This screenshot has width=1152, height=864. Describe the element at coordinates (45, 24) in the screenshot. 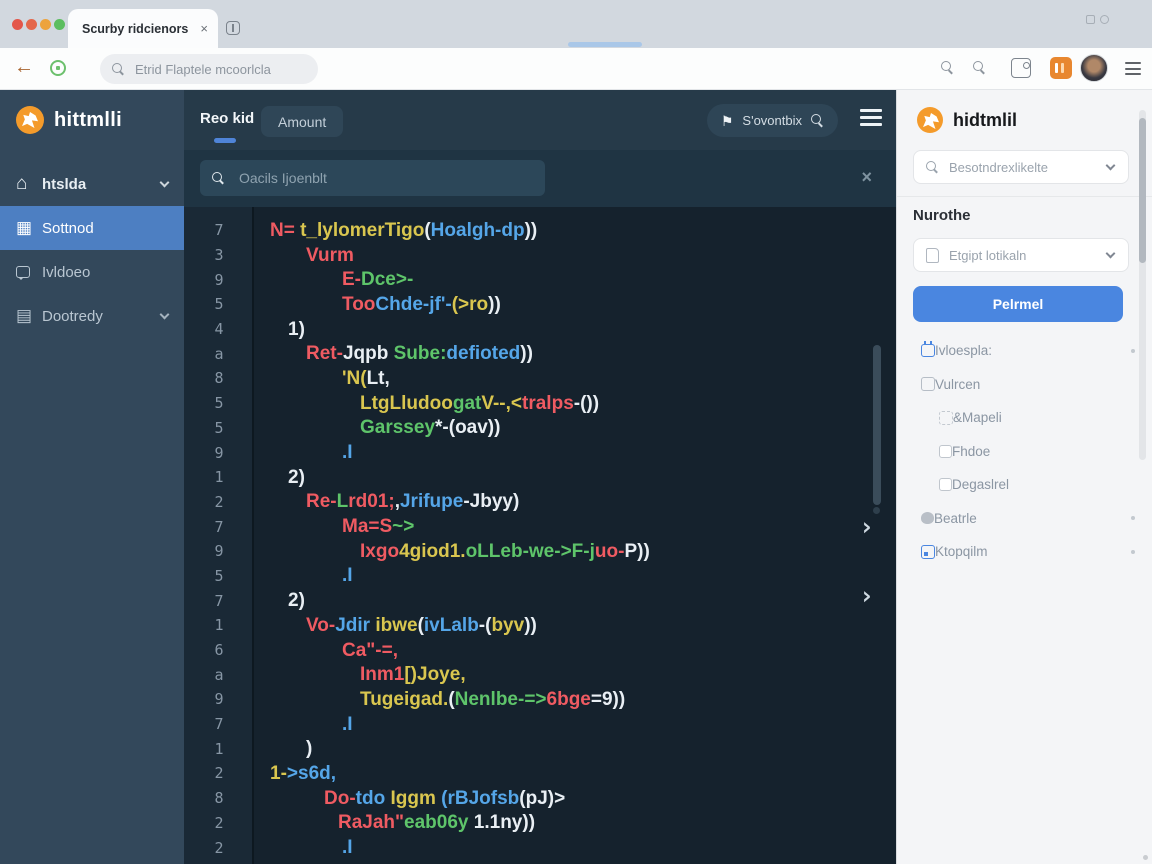

I see `window-restore-button` at that location.